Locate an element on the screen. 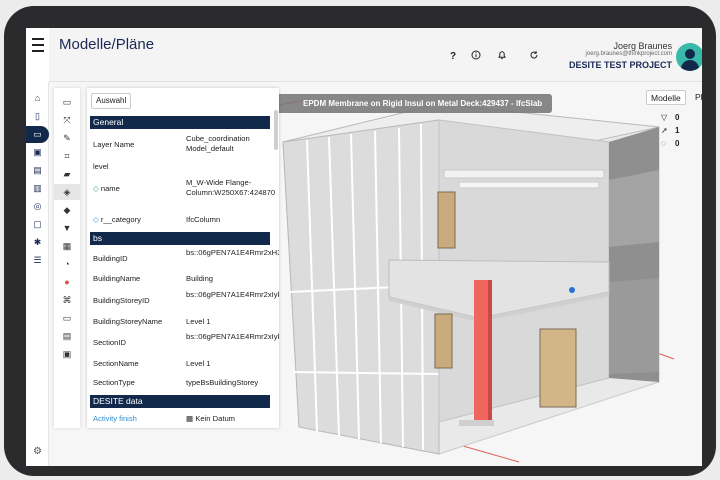  chart-icon: ◔ is located at coordinates (67, 264).